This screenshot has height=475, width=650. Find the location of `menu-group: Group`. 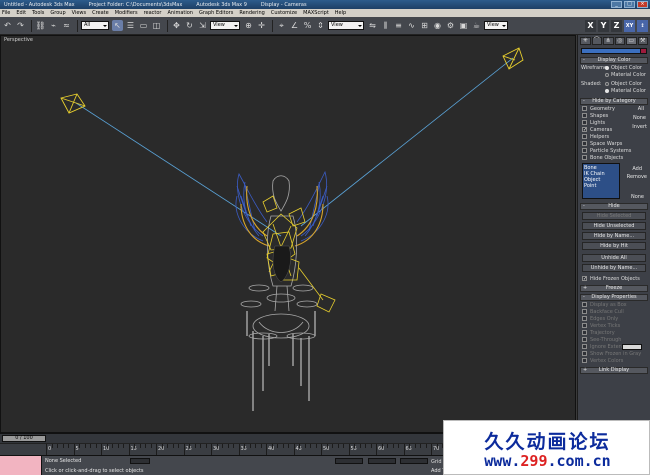

menu-group: Group is located at coordinates (57, 13).